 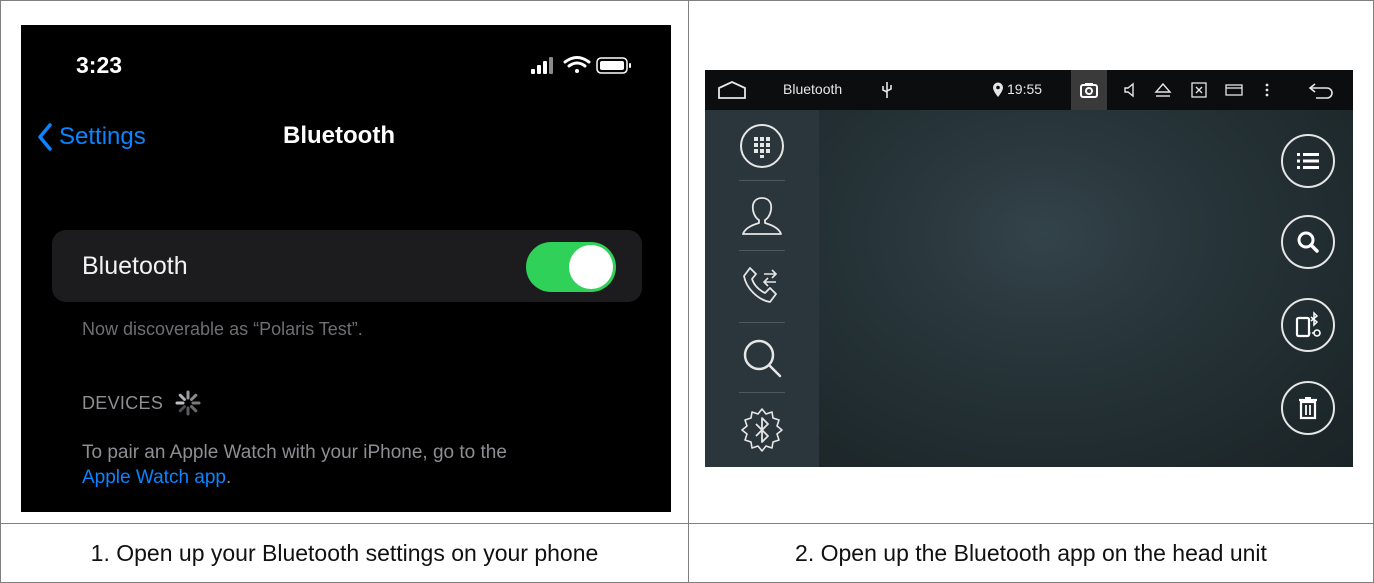 I want to click on device-search-button, so click(x=1308, y=242).